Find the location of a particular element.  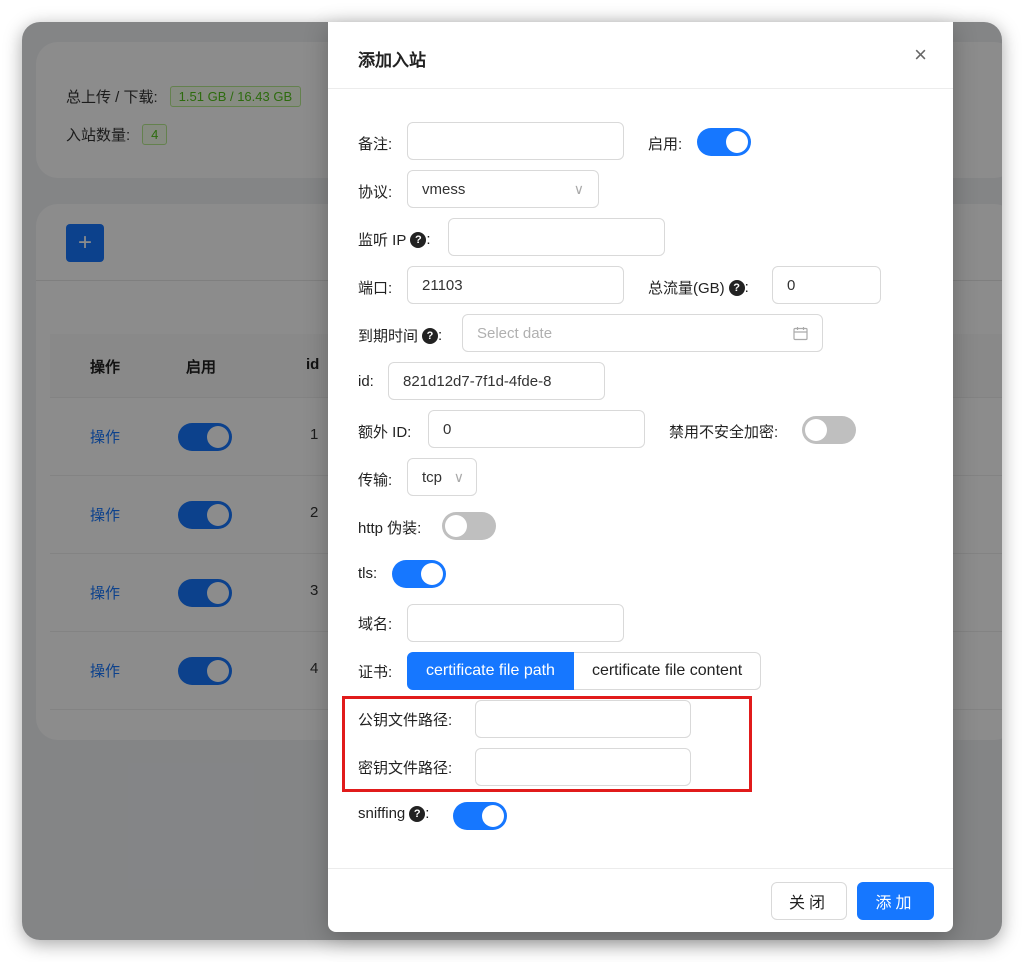

remark-input is located at coordinates (515, 141).